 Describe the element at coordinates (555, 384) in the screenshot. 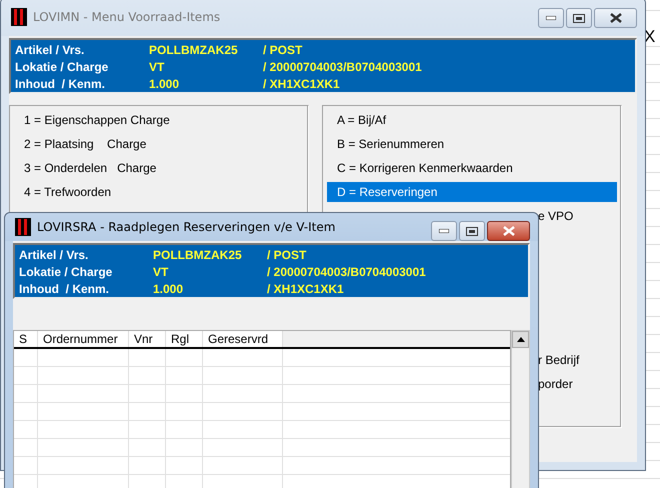

I see `menu-item: porder` at that location.